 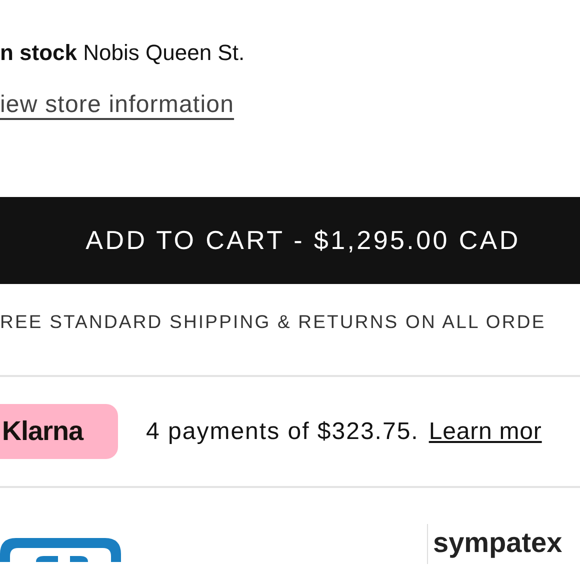 I want to click on klarna-badge: Klarna, so click(x=59, y=431).